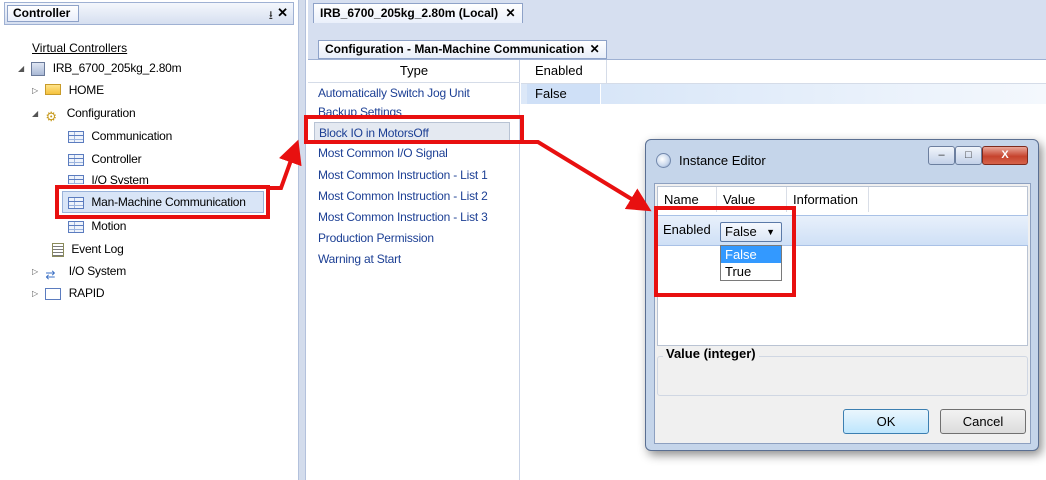 The image size is (1046, 480). I want to click on controller-tab: Controller, so click(43, 13).